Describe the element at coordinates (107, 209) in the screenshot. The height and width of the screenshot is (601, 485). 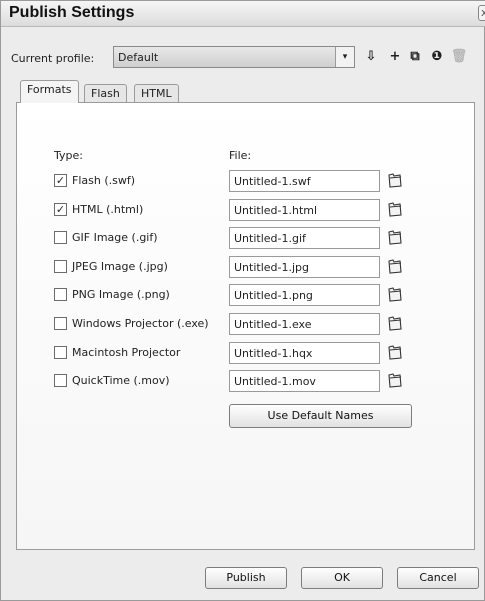
I see `format-label: HTML (.html)` at that location.